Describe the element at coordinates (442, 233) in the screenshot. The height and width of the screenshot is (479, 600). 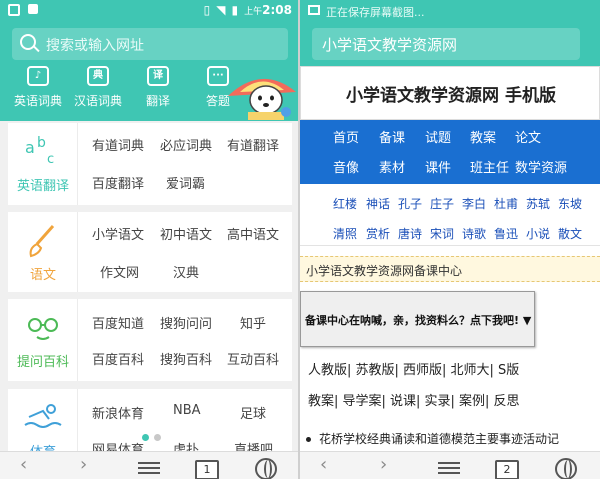
I see `topic-link: 宋词` at that location.